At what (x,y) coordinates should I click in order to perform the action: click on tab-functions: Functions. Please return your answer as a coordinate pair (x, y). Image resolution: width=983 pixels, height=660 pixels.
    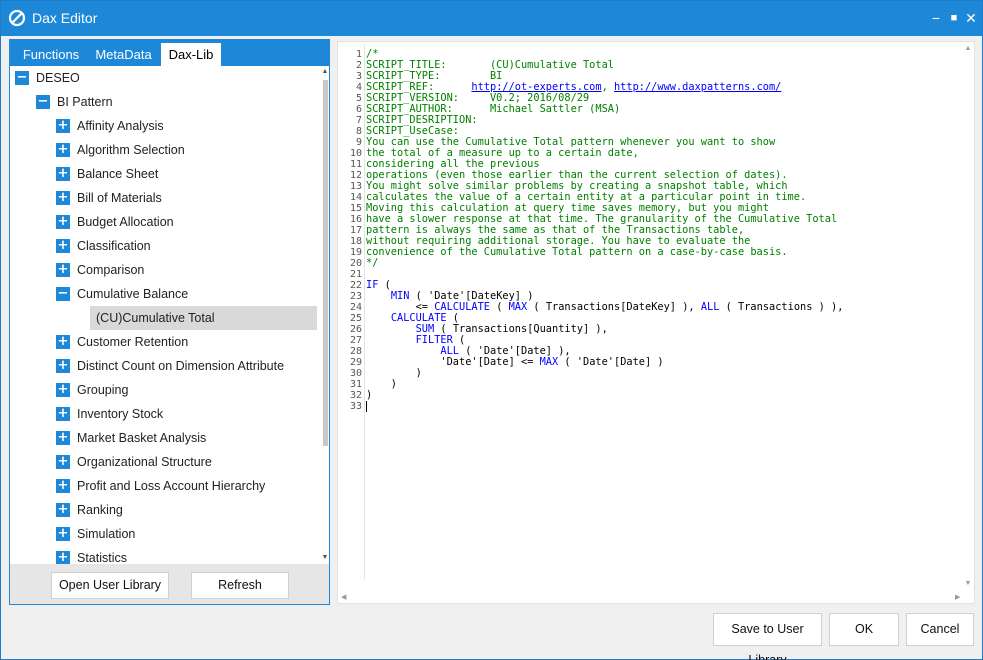
    Looking at the image, I should click on (51, 54).